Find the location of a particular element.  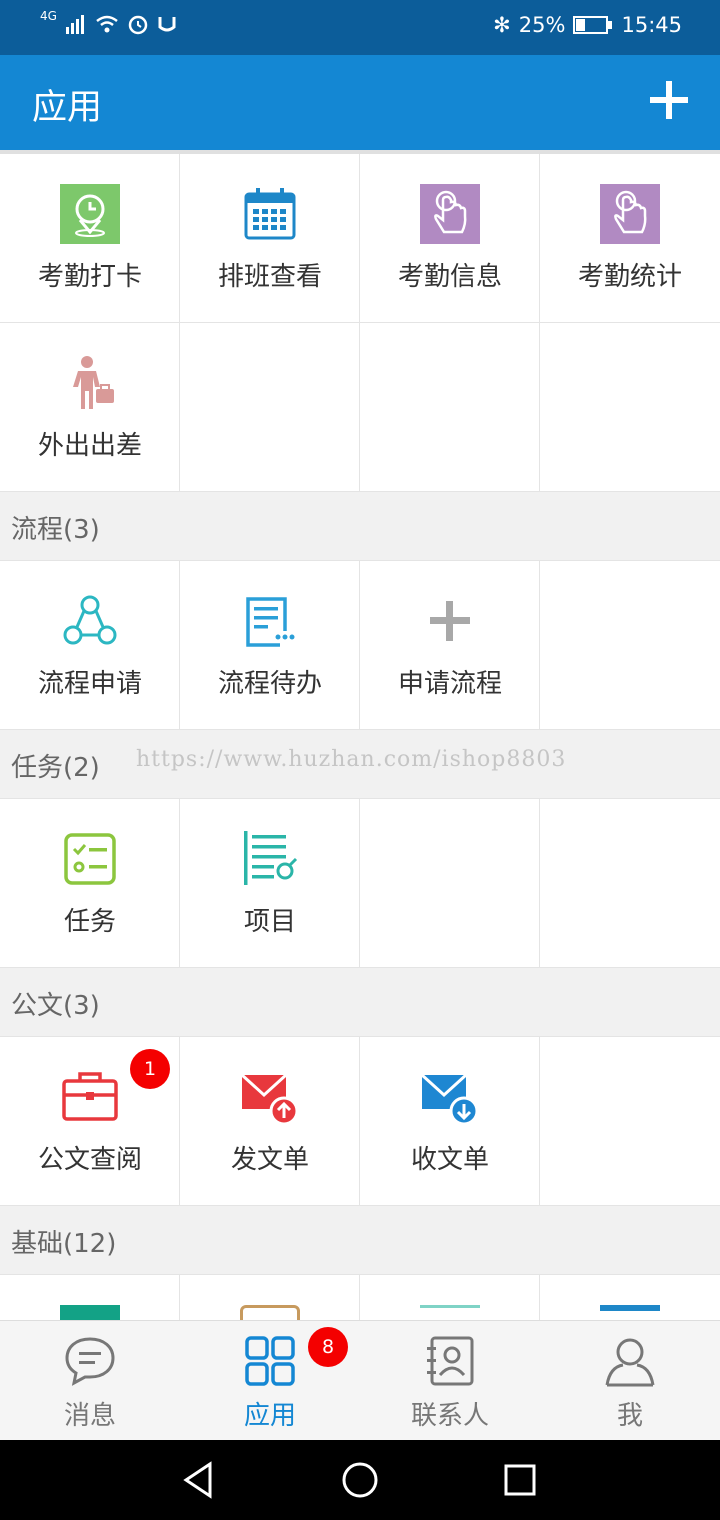

tile-label: 项目 is located at coordinates (269, 922).